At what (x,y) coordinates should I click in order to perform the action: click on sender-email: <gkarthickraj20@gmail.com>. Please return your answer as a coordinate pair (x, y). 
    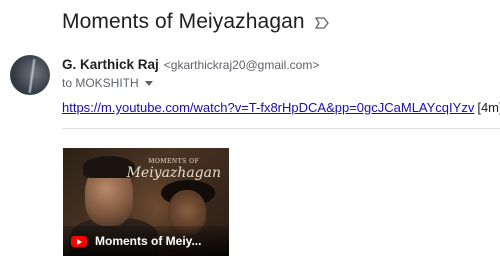
    Looking at the image, I should click on (241, 65).